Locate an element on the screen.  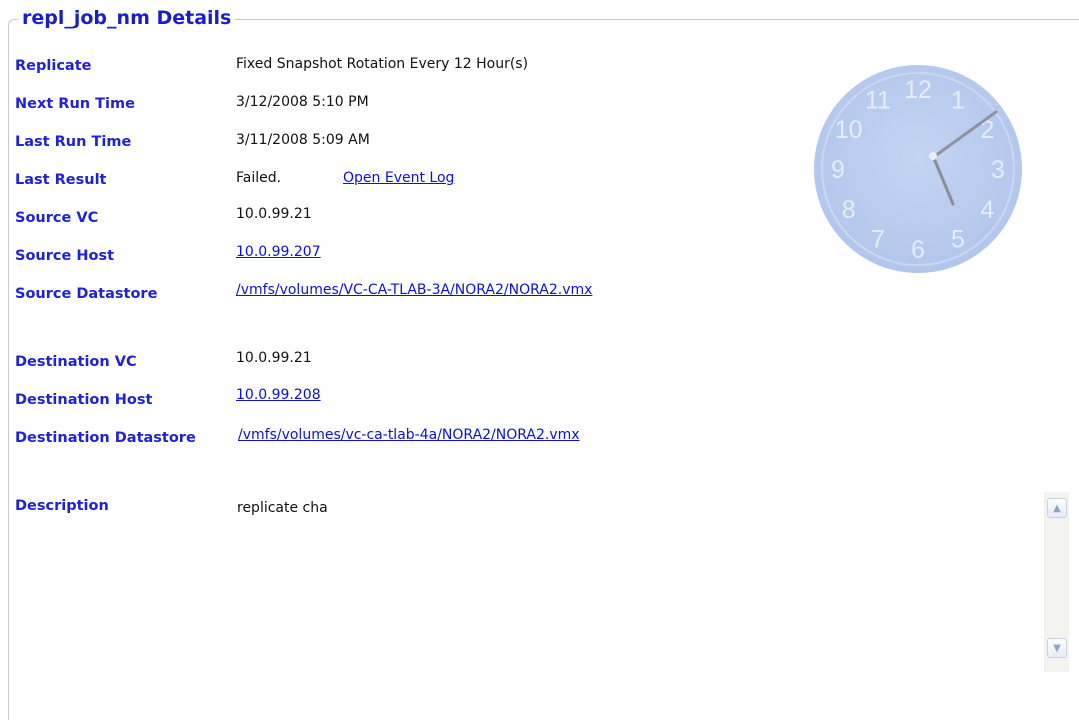
open-event-log-link: Open Event Log is located at coordinates (398, 178).